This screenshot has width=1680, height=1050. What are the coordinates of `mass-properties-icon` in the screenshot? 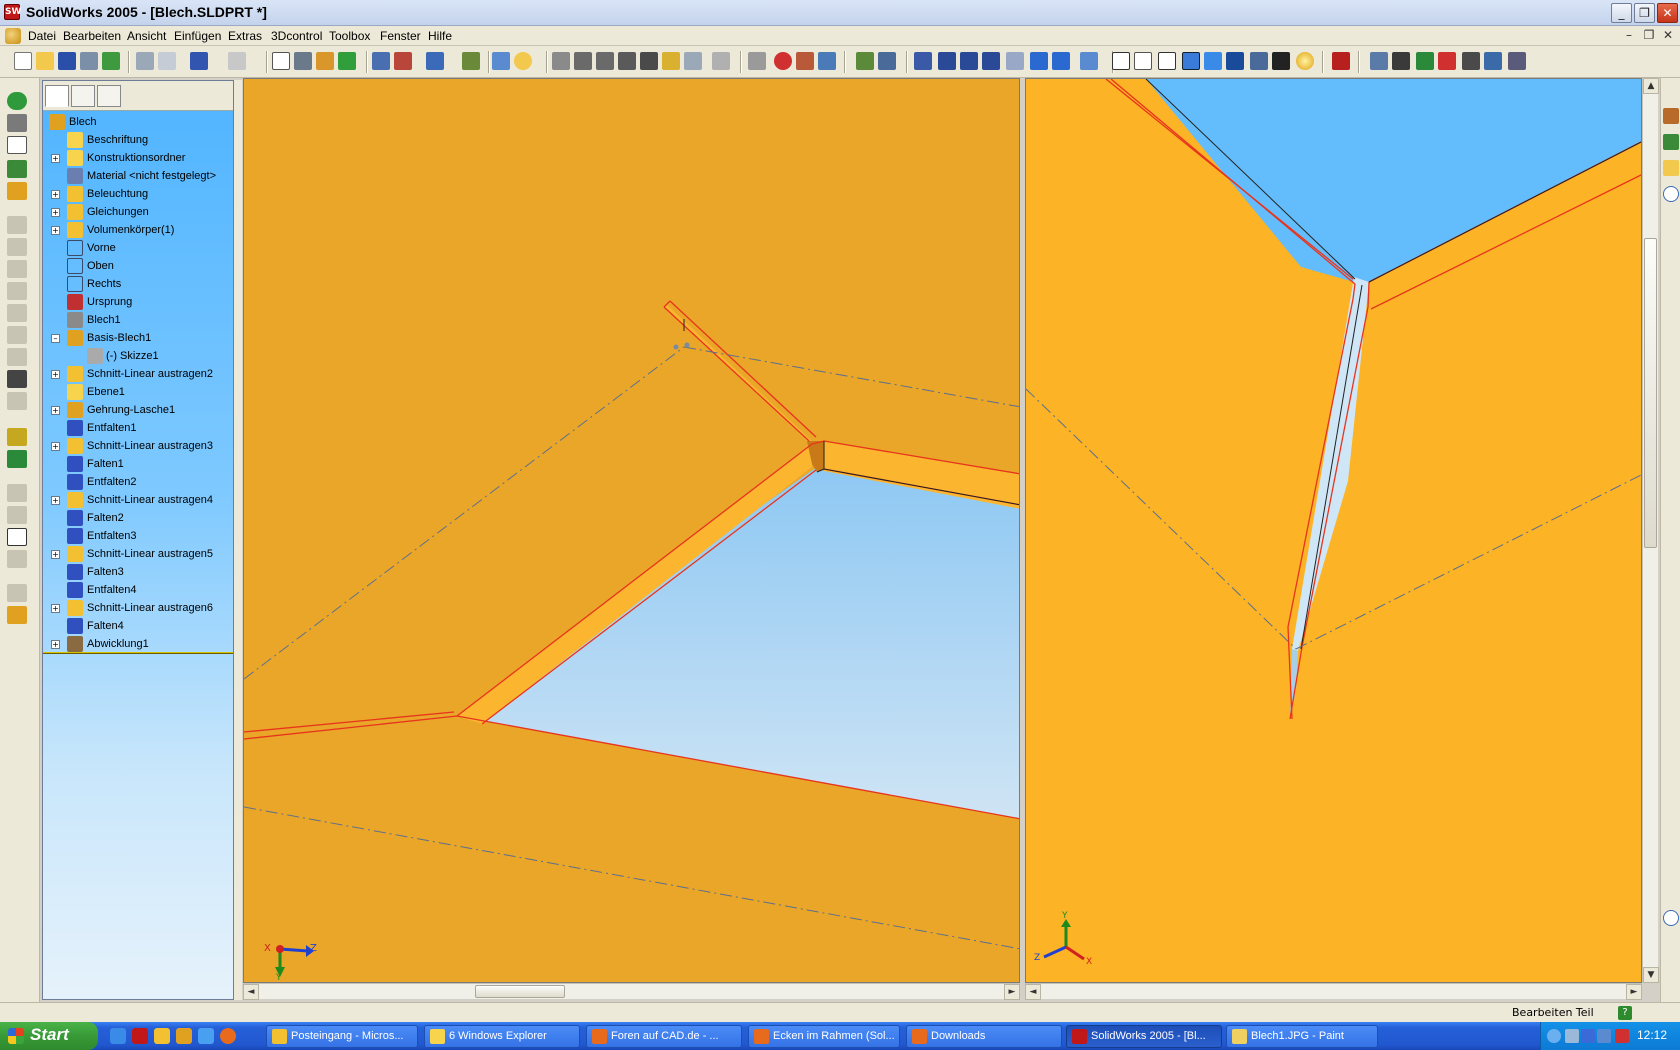 It's located at (805, 61).